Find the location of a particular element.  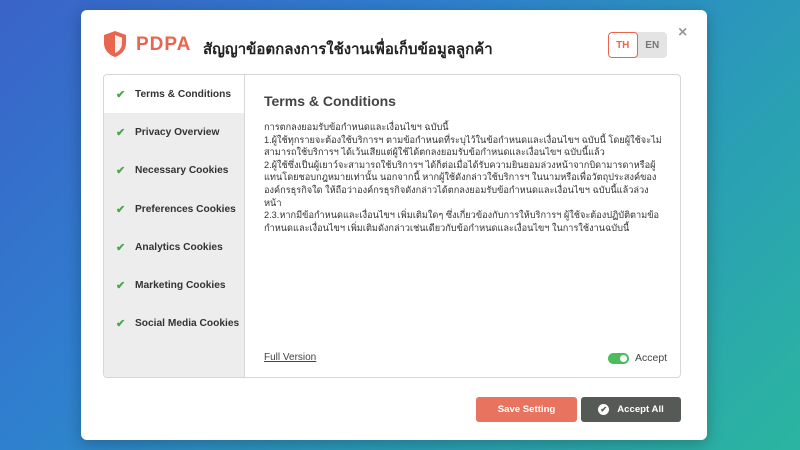

sidebar-item-label: Terms & Conditions is located at coordinates (183, 94).